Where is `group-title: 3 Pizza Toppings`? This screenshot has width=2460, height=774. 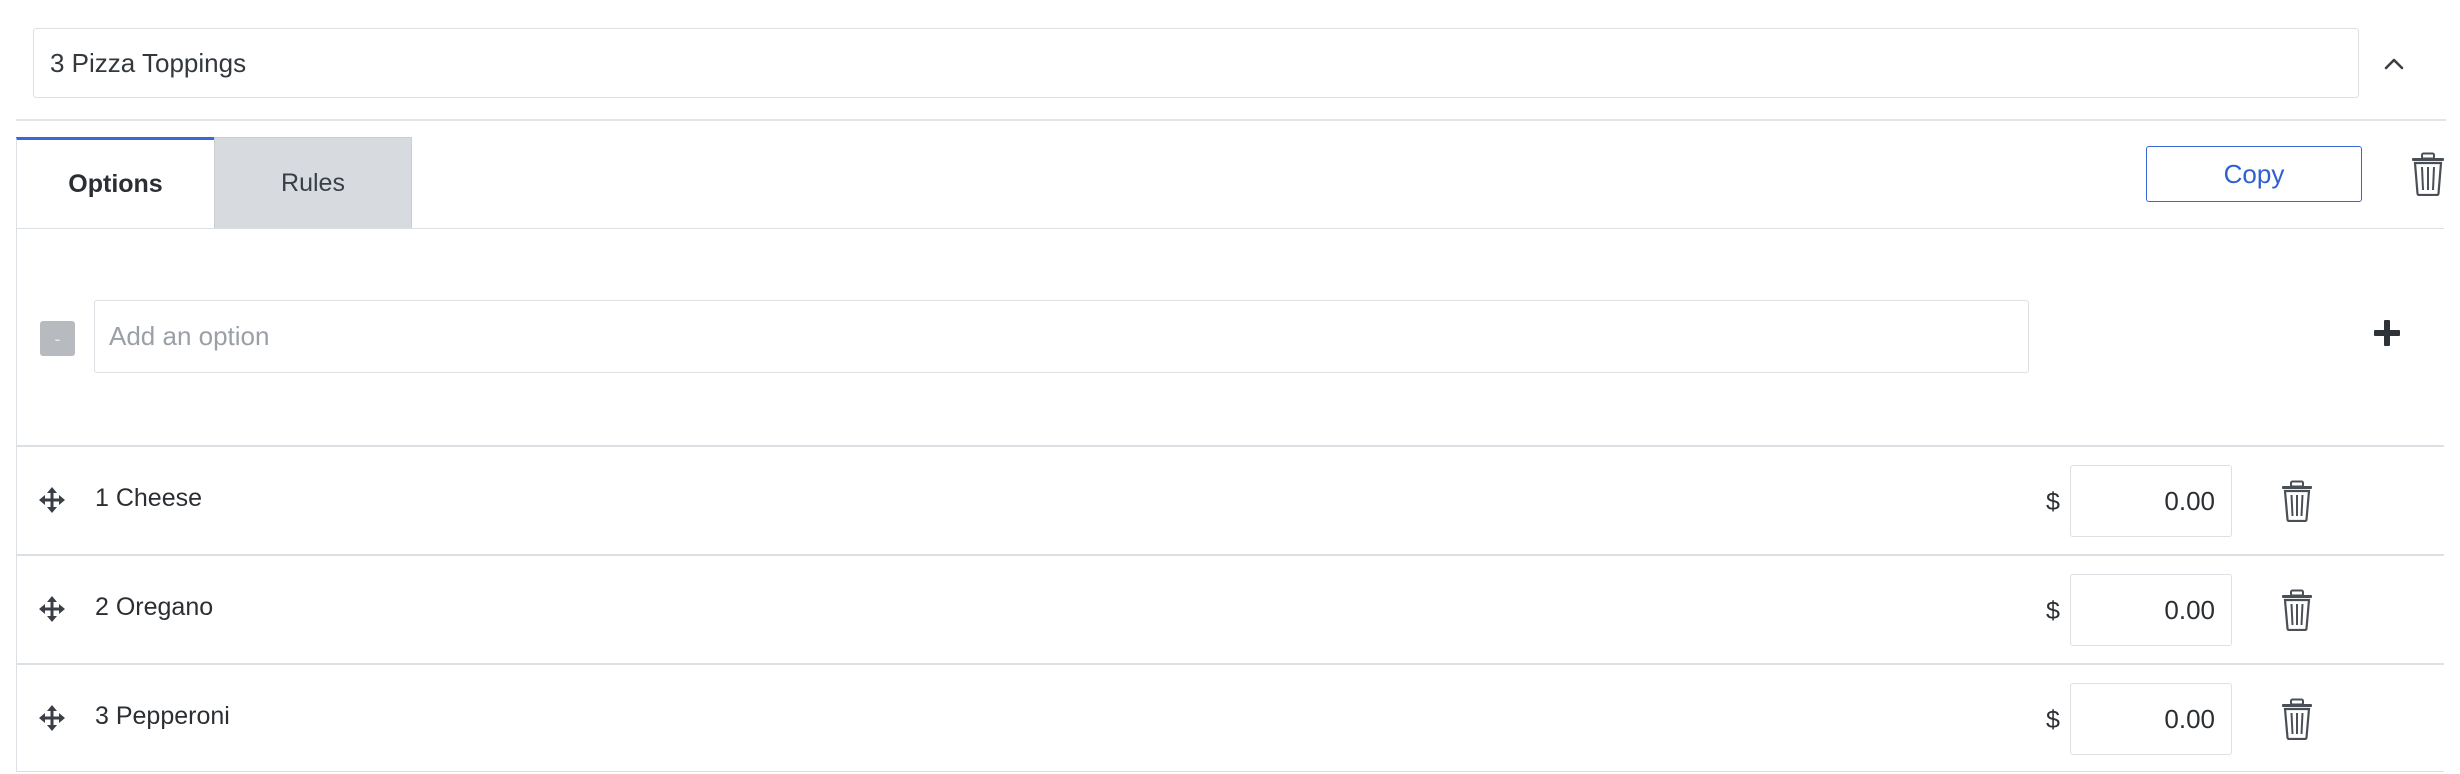 group-title: 3 Pizza Toppings is located at coordinates (148, 62).